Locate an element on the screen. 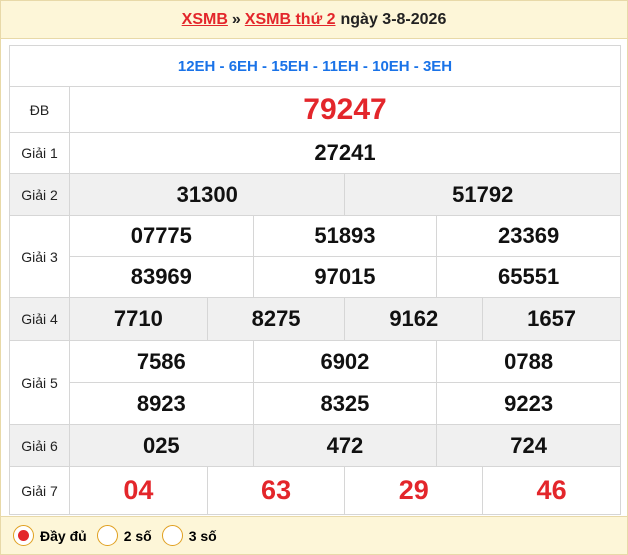 Image resolution: width=628 pixels, height=555 pixels. xsmb-link: XSMB is located at coordinates (205, 20).